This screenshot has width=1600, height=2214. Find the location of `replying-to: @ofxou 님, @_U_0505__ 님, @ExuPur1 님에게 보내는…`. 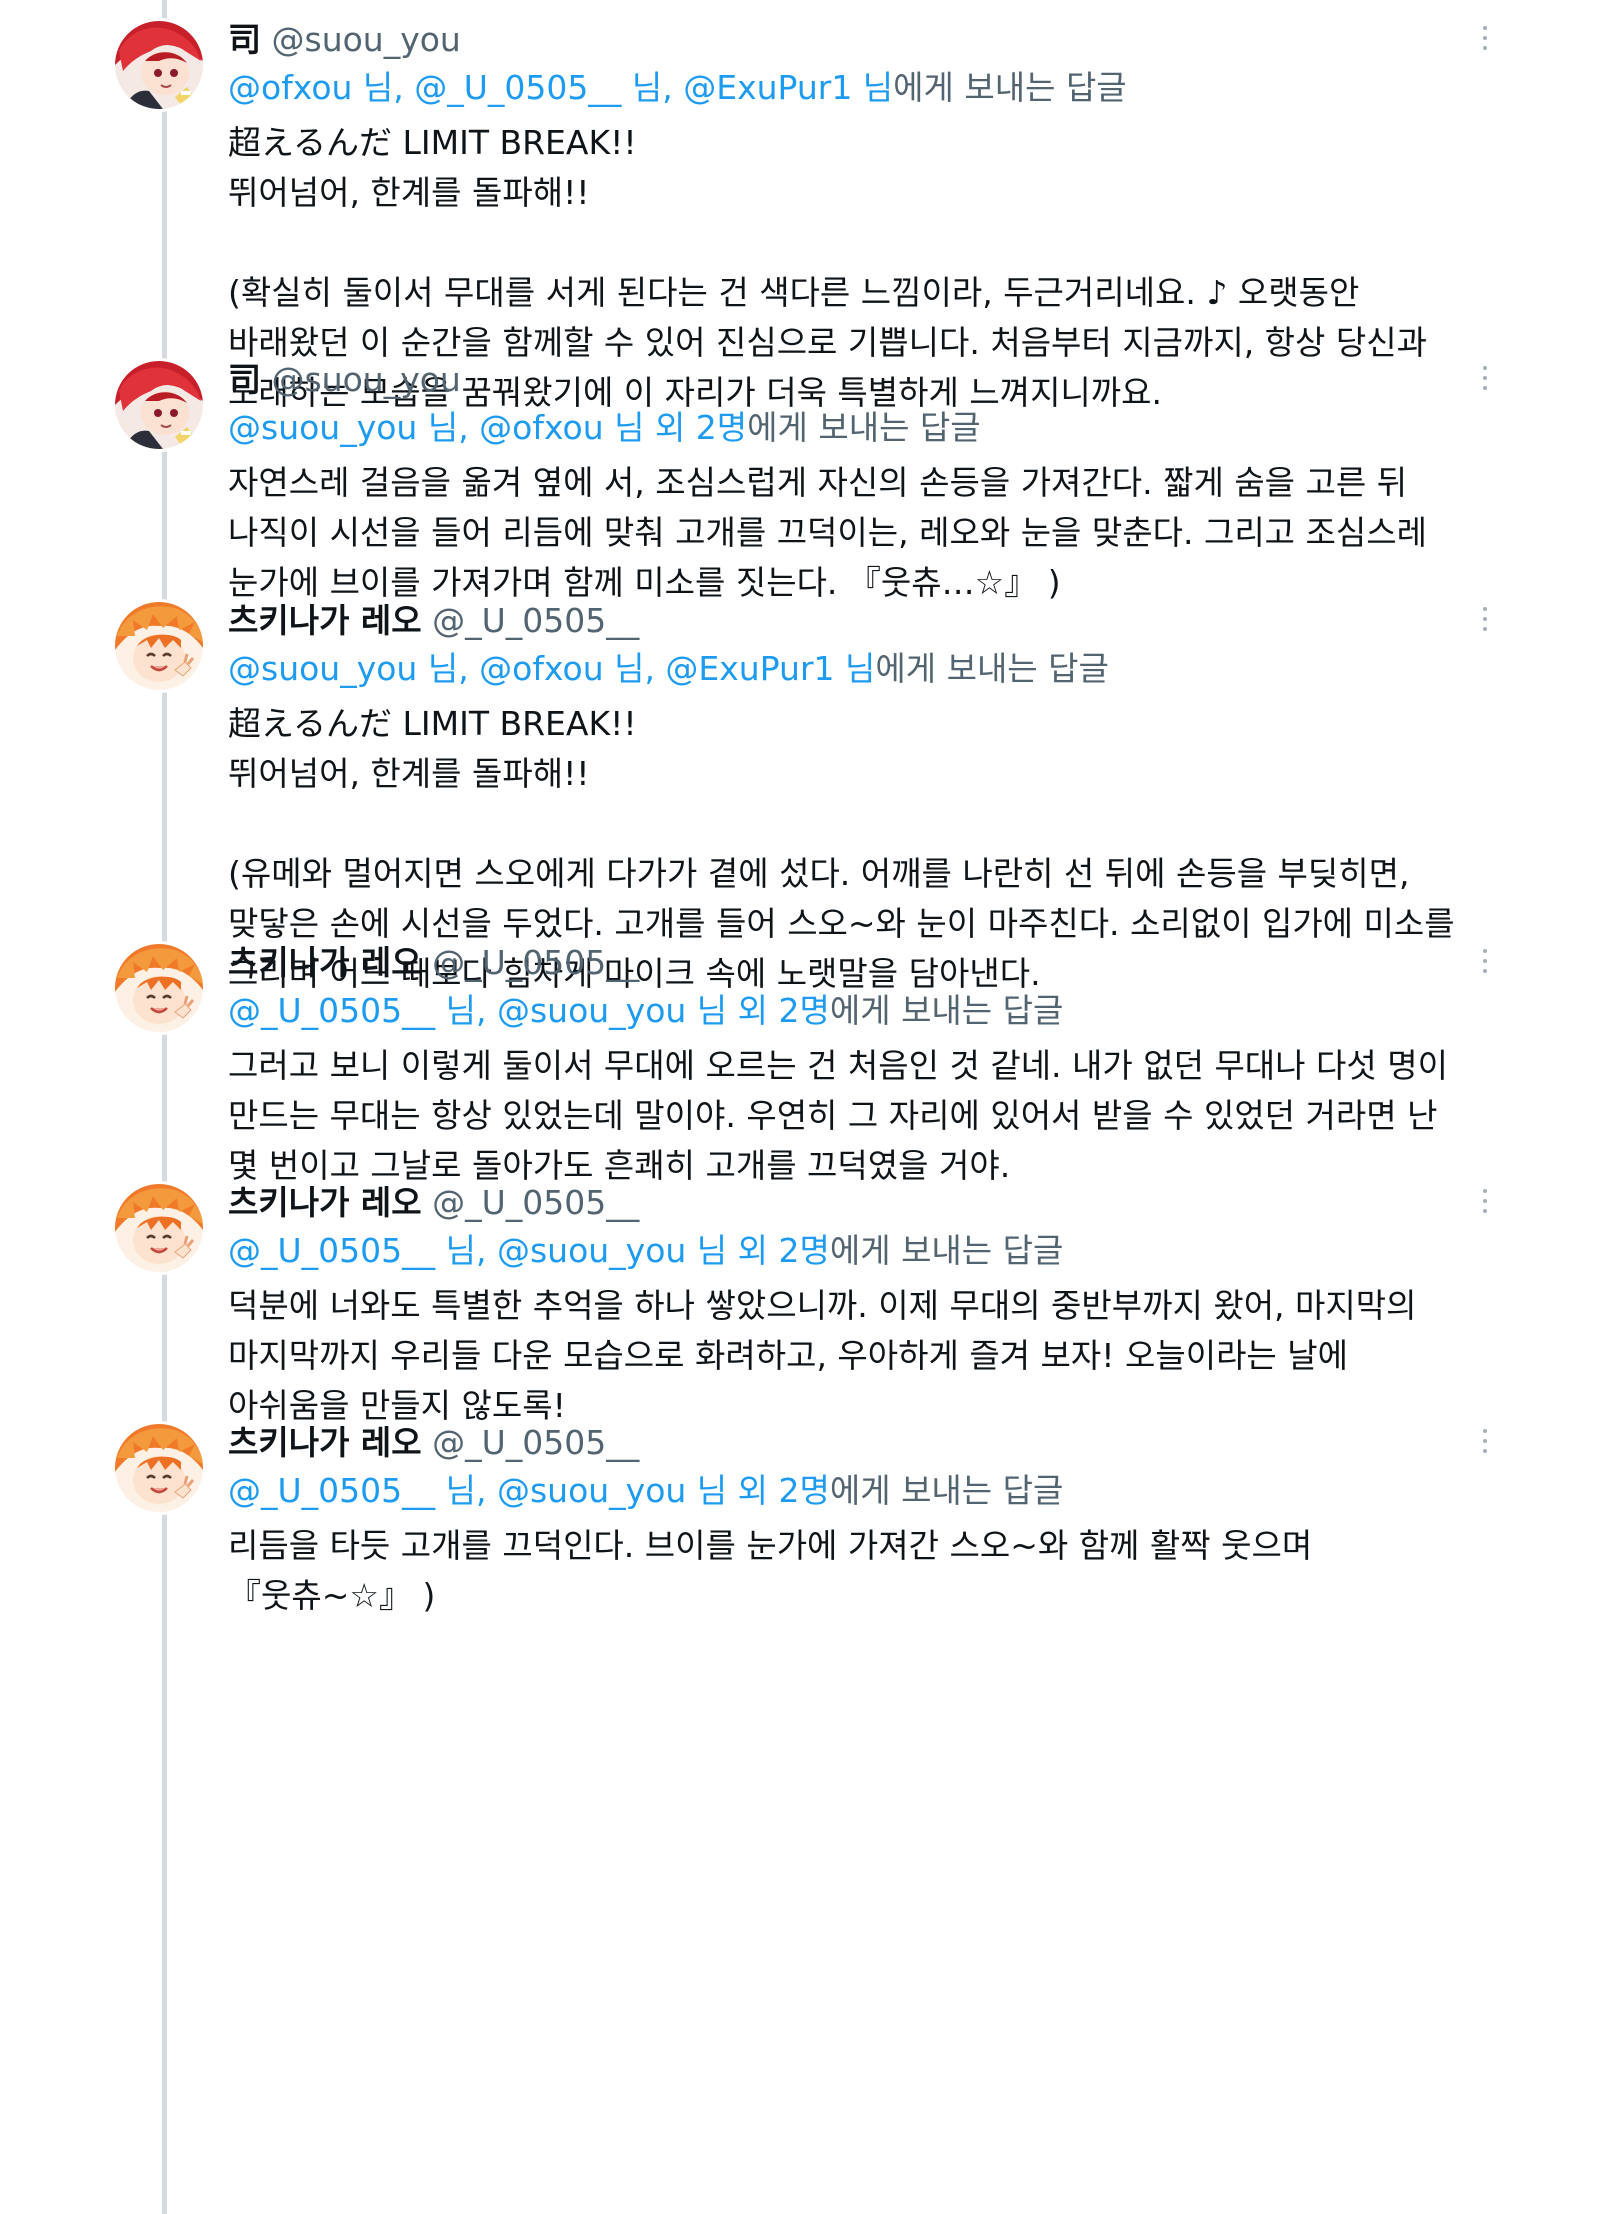

replying-to: @ofxou 님, @_U_0505__ 님, @ExuPur1 님에게 보내는… is located at coordinates (677, 88).